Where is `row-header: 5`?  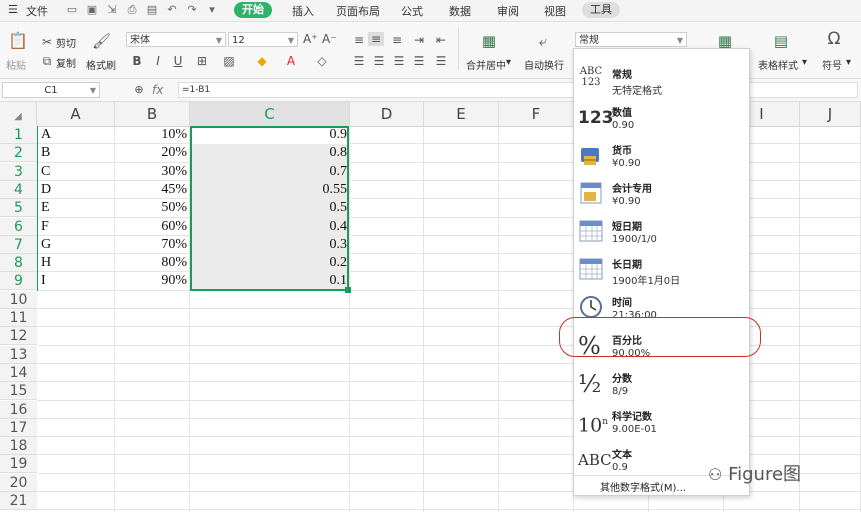
row-header: 5 is located at coordinates (18, 208).